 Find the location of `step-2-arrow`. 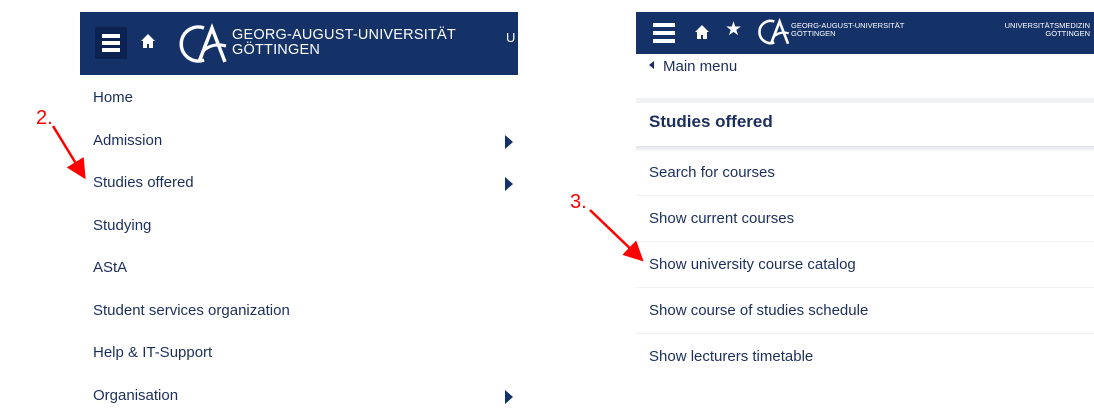

step-2-arrow is located at coordinates (68, 150).